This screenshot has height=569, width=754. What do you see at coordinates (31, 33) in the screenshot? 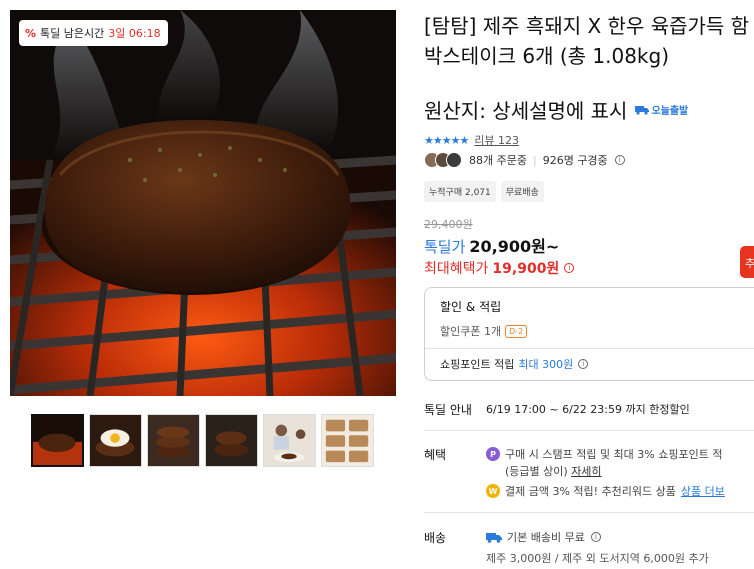
I see `percent-icon: %` at bounding box center [31, 33].